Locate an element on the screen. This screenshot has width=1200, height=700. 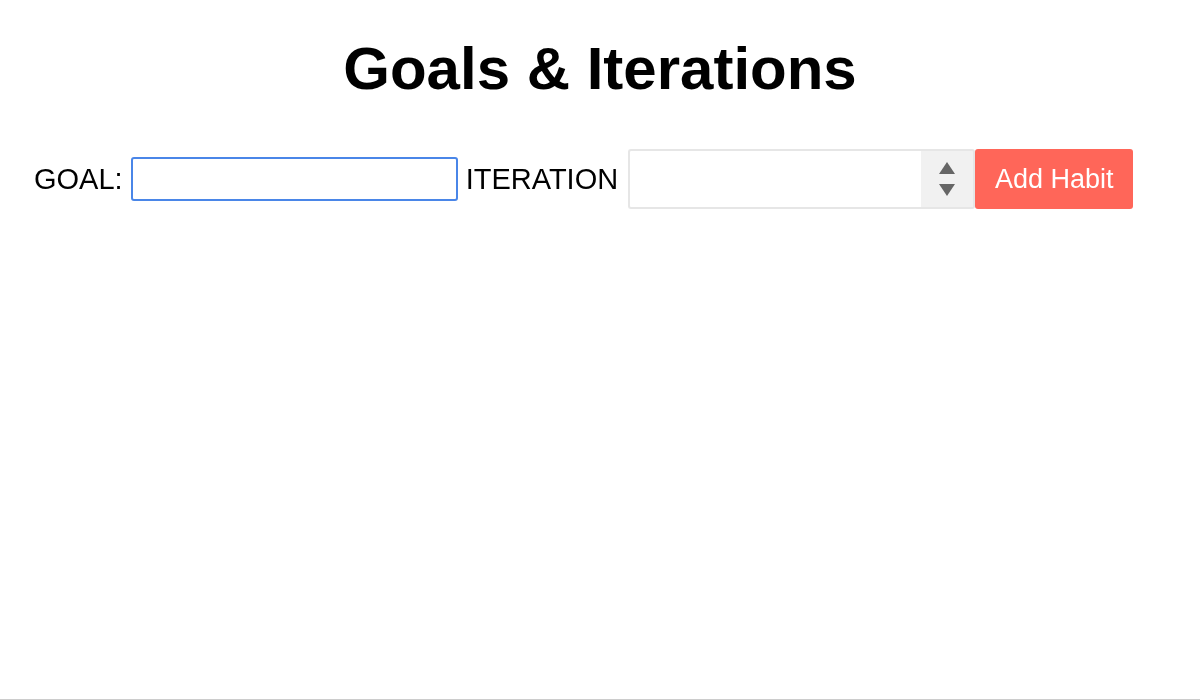
page-title: Goals & Iterations is located at coordinates (600, 69).